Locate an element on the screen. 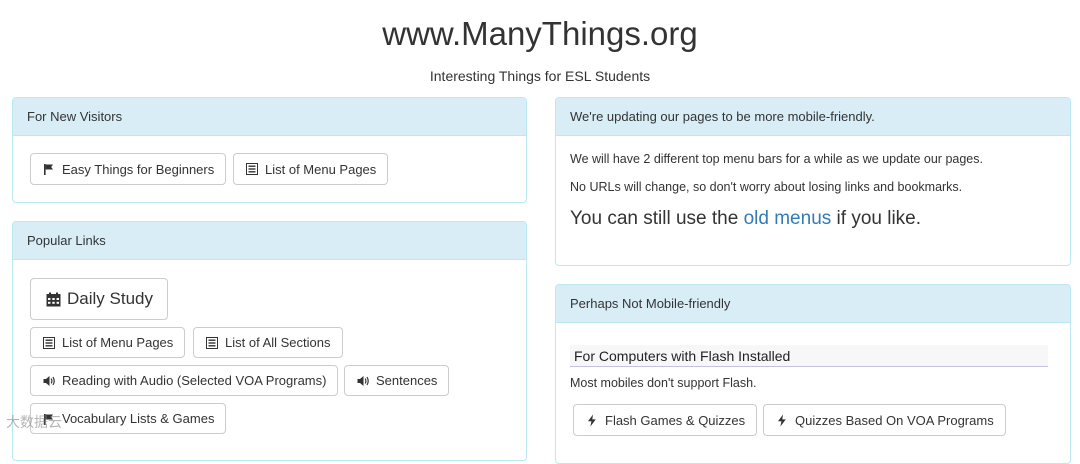 Image resolution: width=1080 pixels, height=464 pixels. sentences-button: Sentences is located at coordinates (397, 380).